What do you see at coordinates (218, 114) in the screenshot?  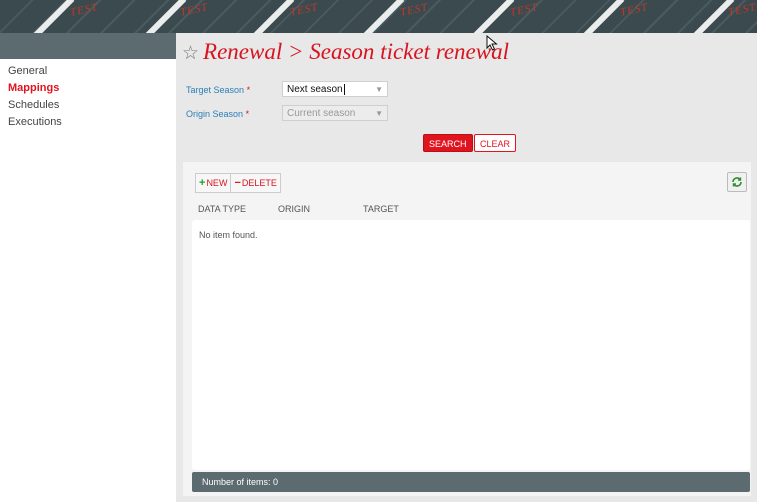 I see `origin-season-label: Origin Season *` at bounding box center [218, 114].